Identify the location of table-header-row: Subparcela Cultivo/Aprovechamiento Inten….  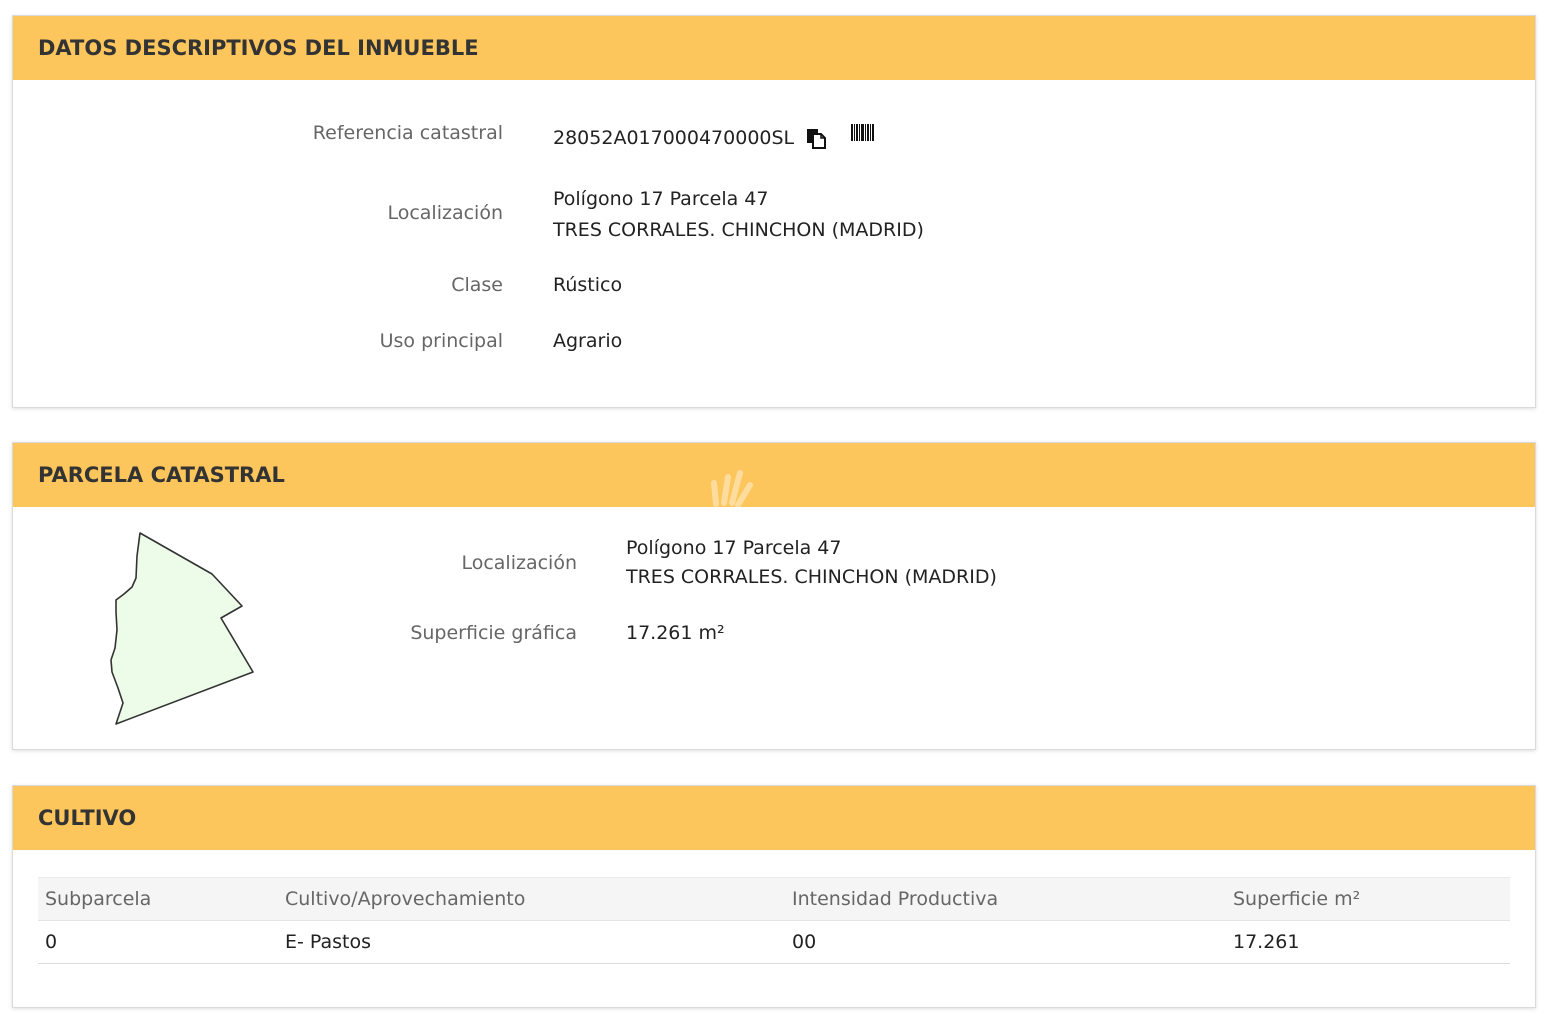
(774, 899).